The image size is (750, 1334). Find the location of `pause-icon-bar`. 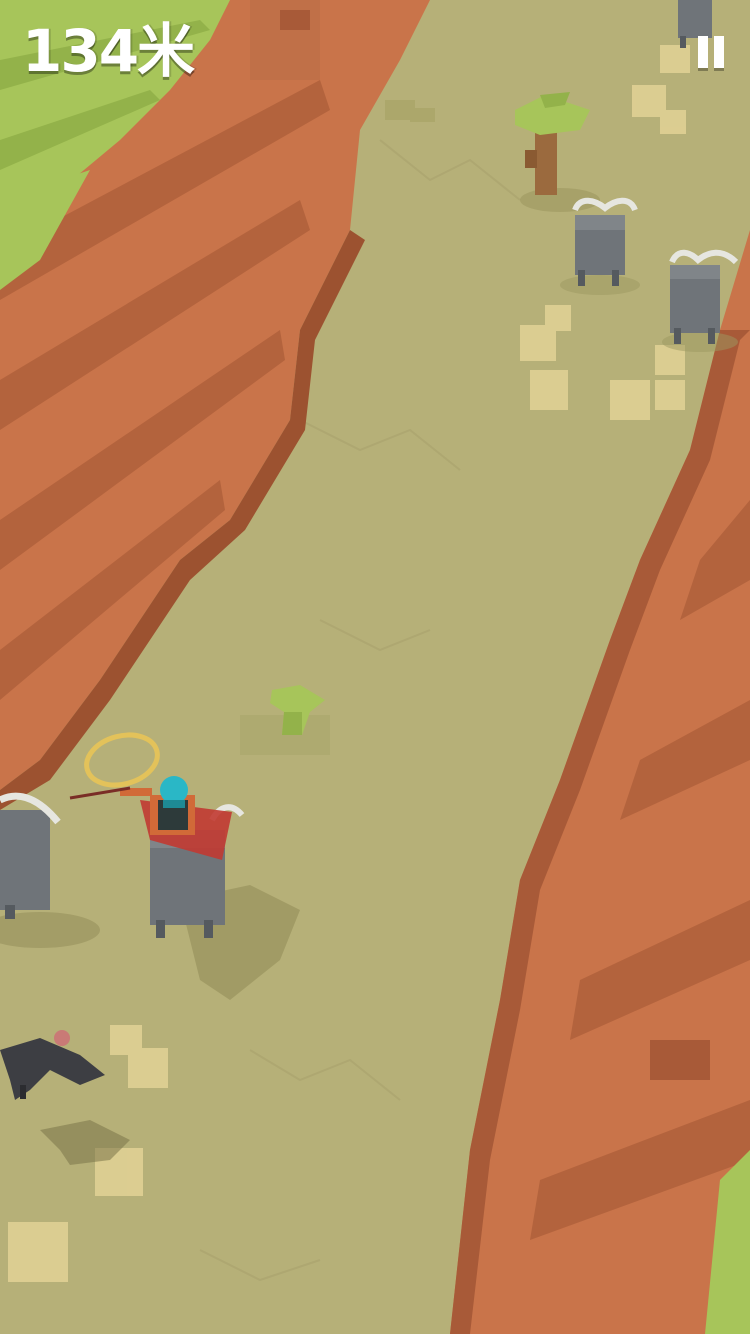

pause-icon-bar is located at coordinates (719, 52).